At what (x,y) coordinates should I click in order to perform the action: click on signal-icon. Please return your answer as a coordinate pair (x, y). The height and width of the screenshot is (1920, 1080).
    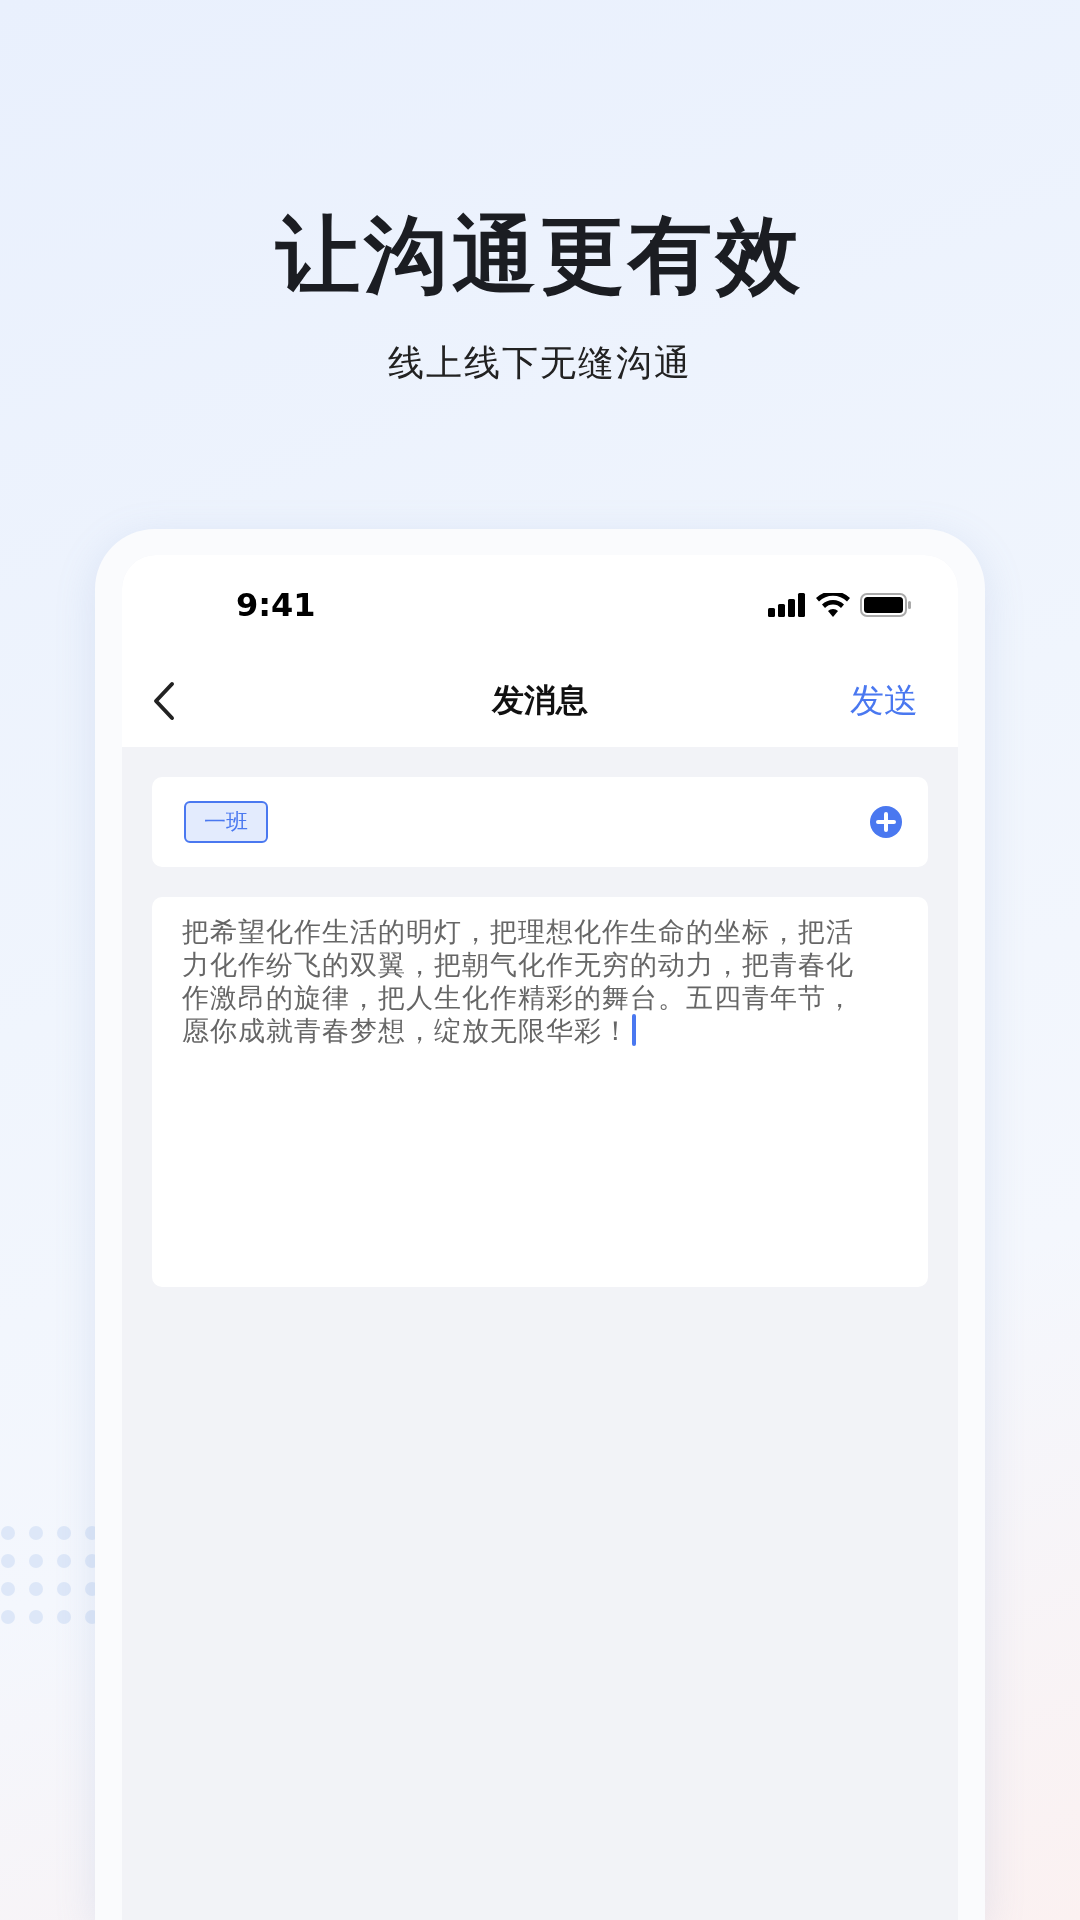
    Looking at the image, I should click on (787, 605).